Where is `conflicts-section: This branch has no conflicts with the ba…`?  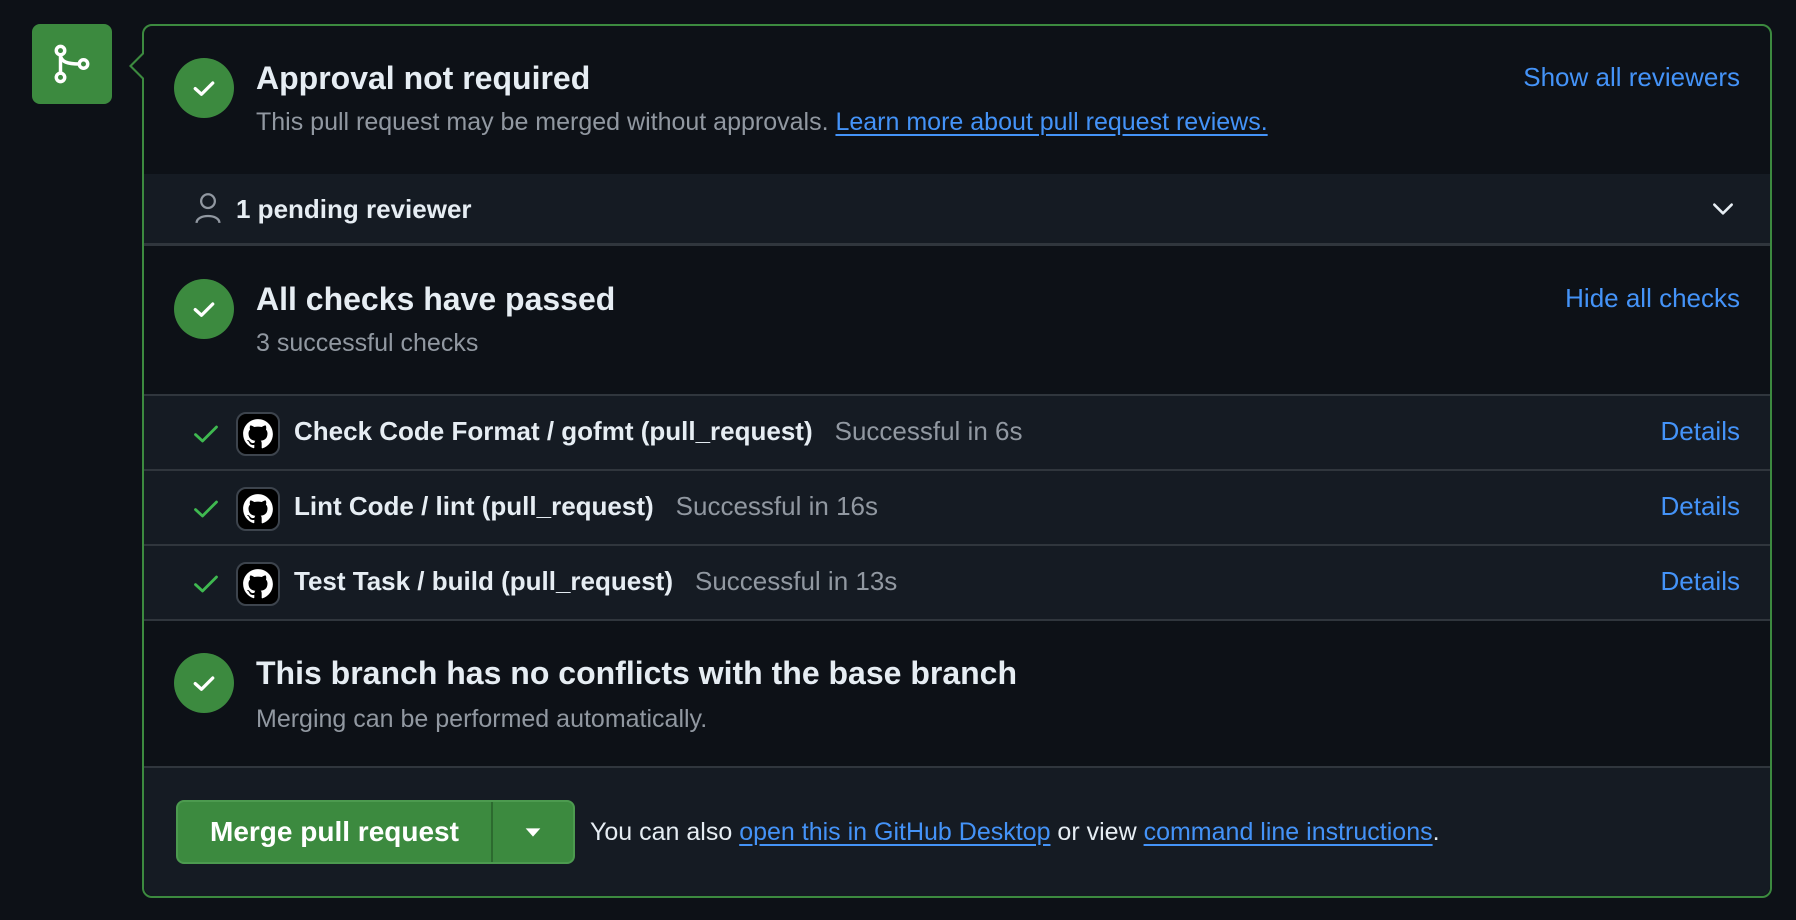
conflicts-section: This branch has no conflicts with the ba… is located at coordinates (957, 693).